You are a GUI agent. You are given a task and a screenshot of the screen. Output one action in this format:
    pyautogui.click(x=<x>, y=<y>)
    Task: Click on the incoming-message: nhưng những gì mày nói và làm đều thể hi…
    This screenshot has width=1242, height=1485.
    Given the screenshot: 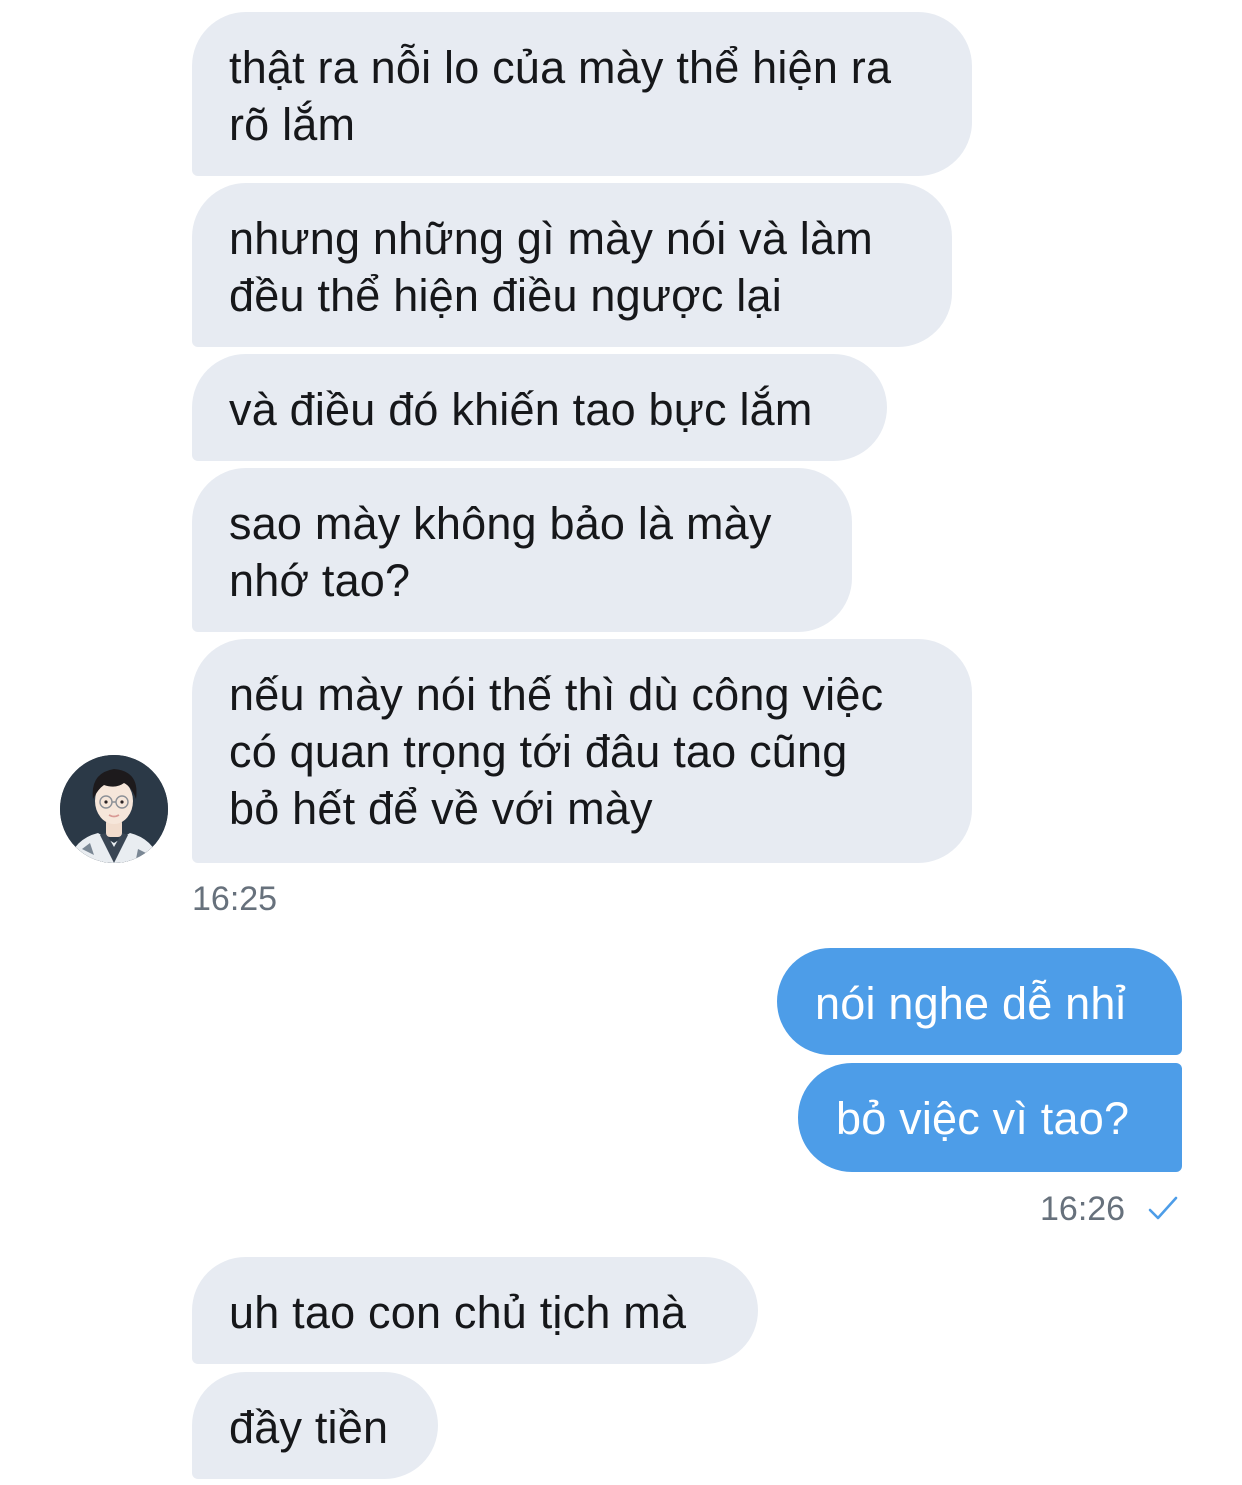 What is the action you would take?
    pyautogui.click(x=572, y=265)
    